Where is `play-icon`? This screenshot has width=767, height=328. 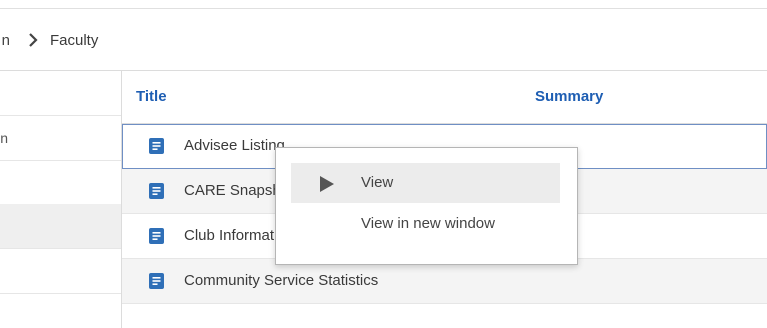
play-icon is located at coordinates (327, 186).